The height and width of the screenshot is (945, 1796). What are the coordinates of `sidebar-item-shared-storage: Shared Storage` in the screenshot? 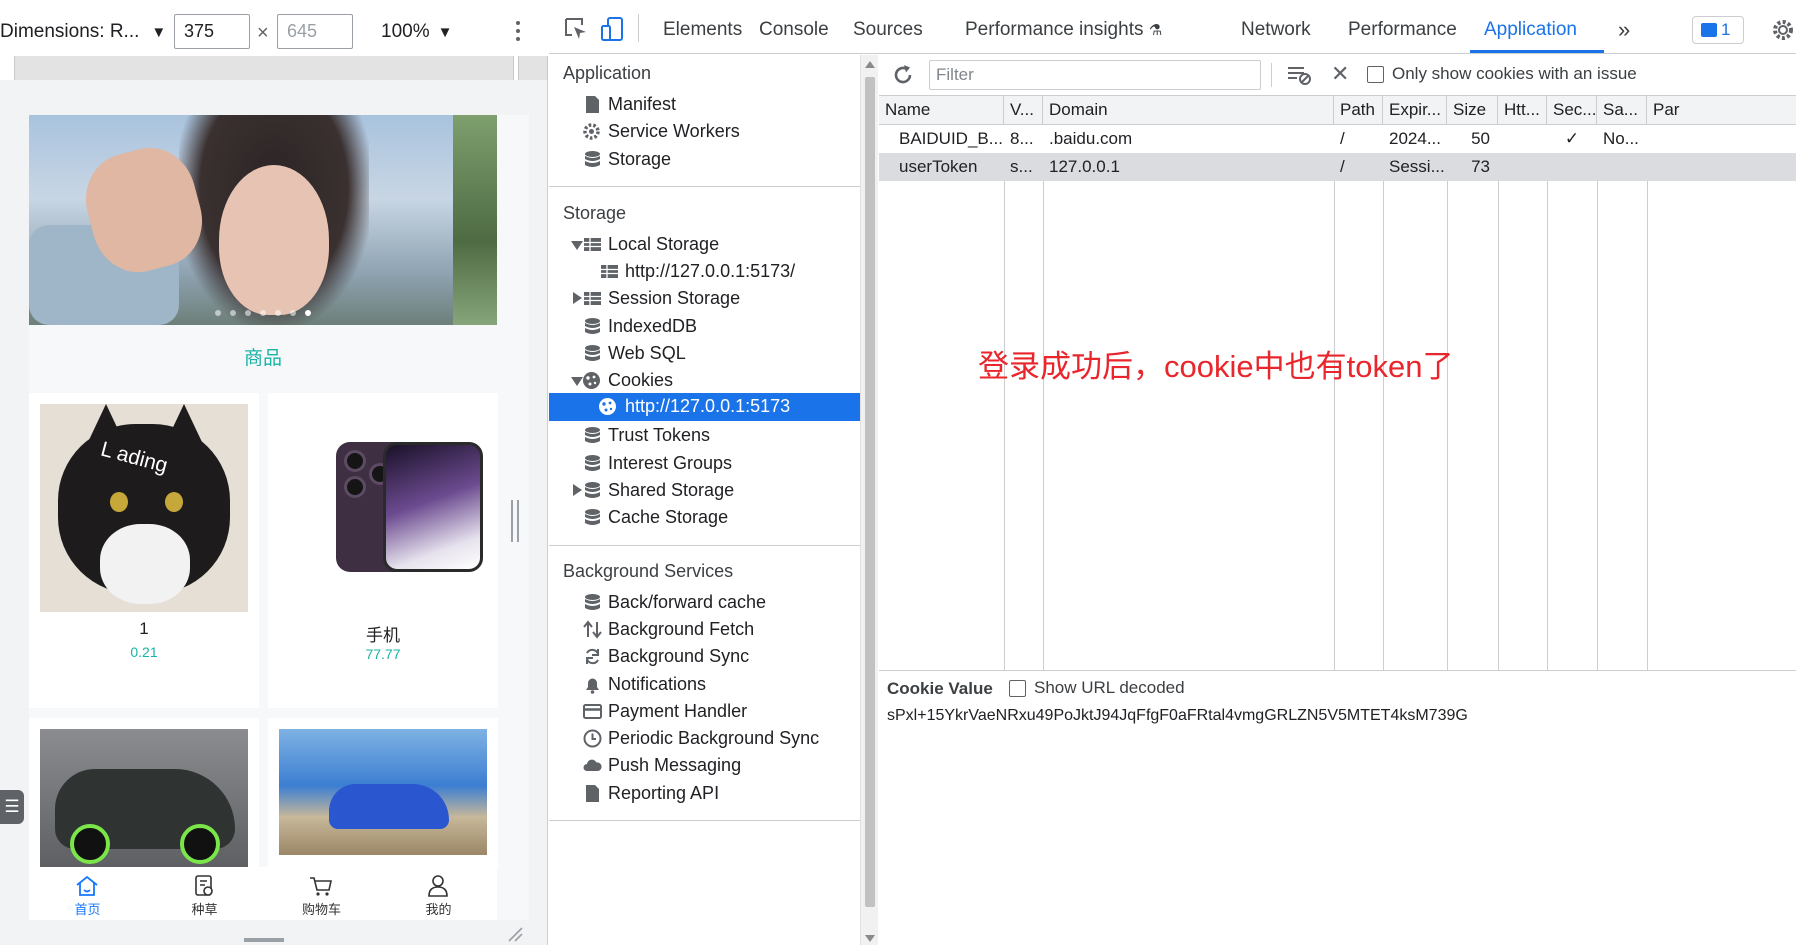 It's located at (704, 491).